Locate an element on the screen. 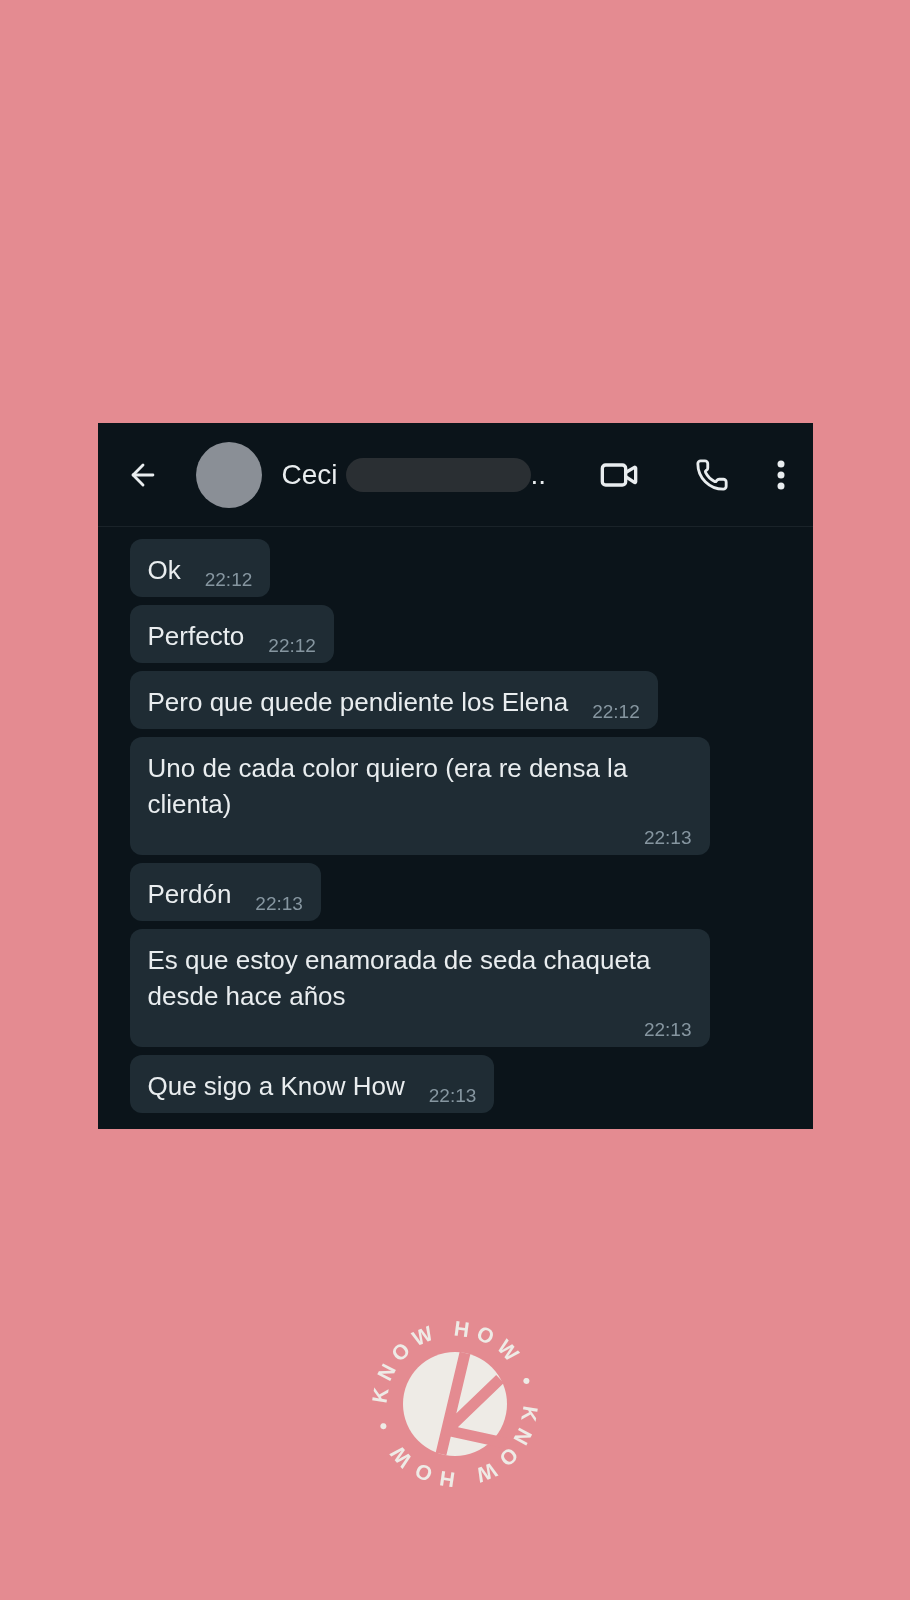 This screenshot has height=1600, width=910. message-text: Uno de cada color quiero (era re densa la clienta) is located at coordinates (388, 786).